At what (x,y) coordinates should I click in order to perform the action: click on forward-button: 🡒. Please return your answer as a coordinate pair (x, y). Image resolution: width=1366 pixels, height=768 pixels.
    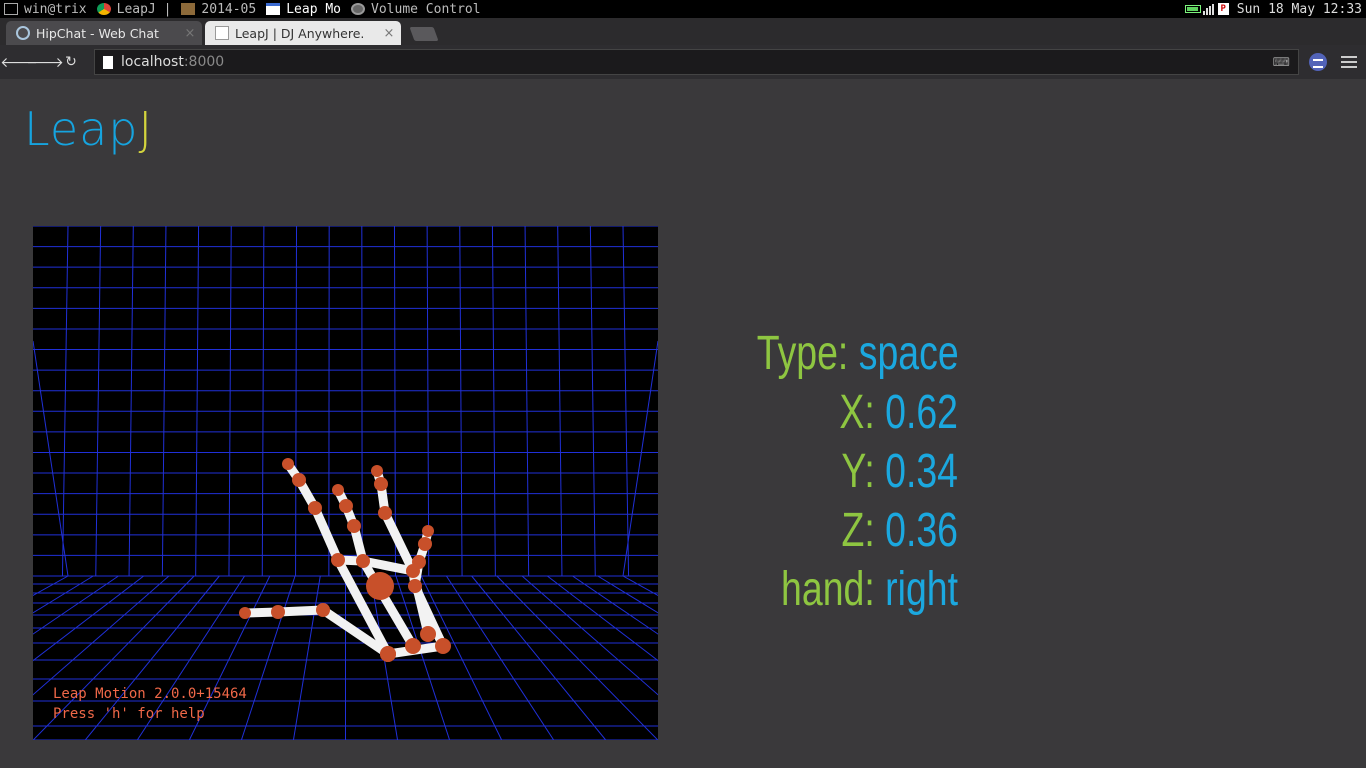
    Looking at the image, I should click on (45, 62).